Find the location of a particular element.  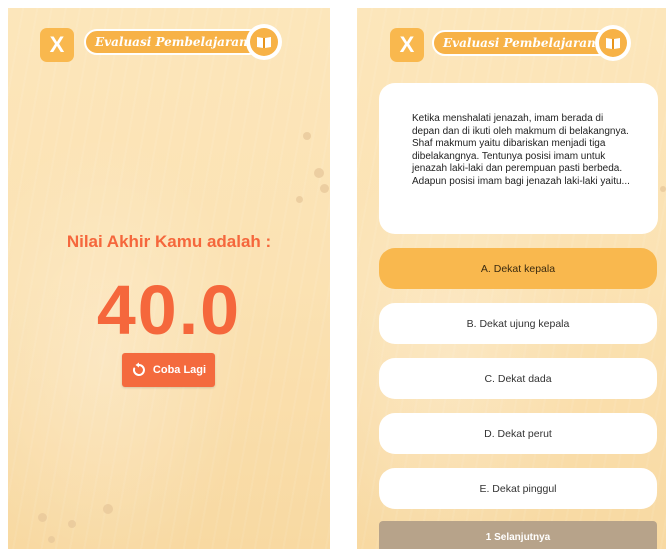

option-a: A. Dekat kepala is located at coordinates (518, 268).